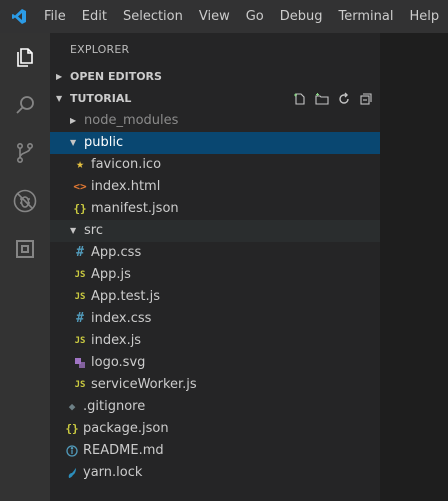 The image size is (448, 501). What do you see at coordinates (25, 201) in the screenshot?
I see `debug-icon` at bounding box center [25, 201].